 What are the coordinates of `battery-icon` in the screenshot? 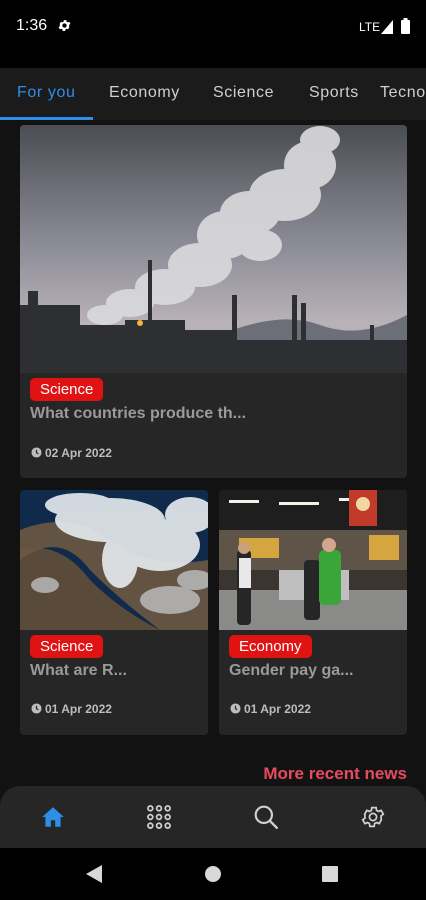 It's located at (405, 26).